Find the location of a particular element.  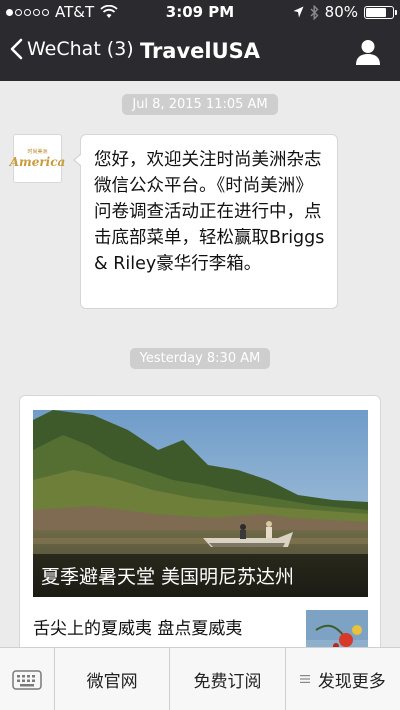

status-right: 80% is located at coordinates (345, 12).